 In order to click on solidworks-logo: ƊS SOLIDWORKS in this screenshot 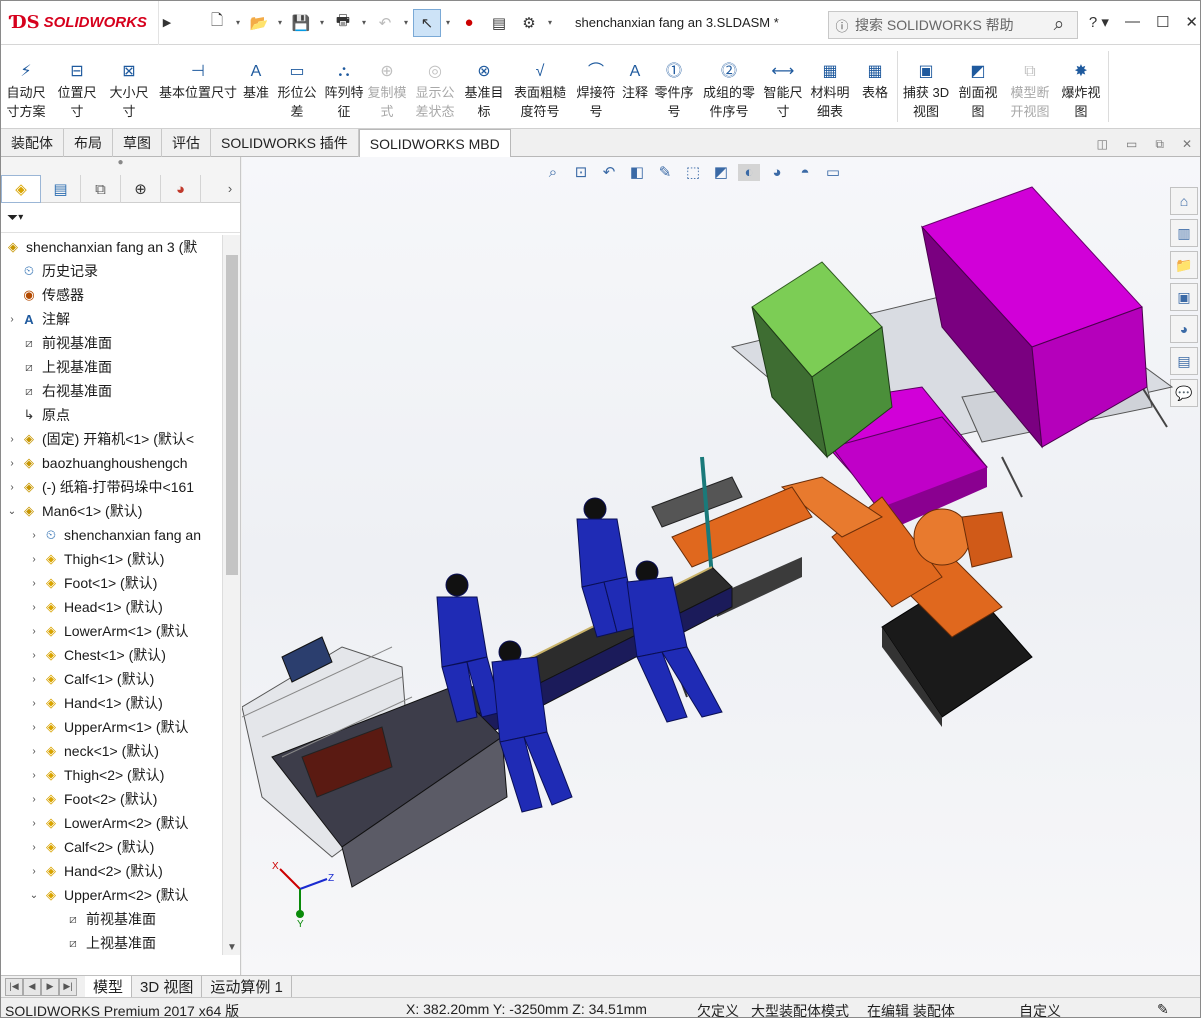, I will do `click(80, 23)`.